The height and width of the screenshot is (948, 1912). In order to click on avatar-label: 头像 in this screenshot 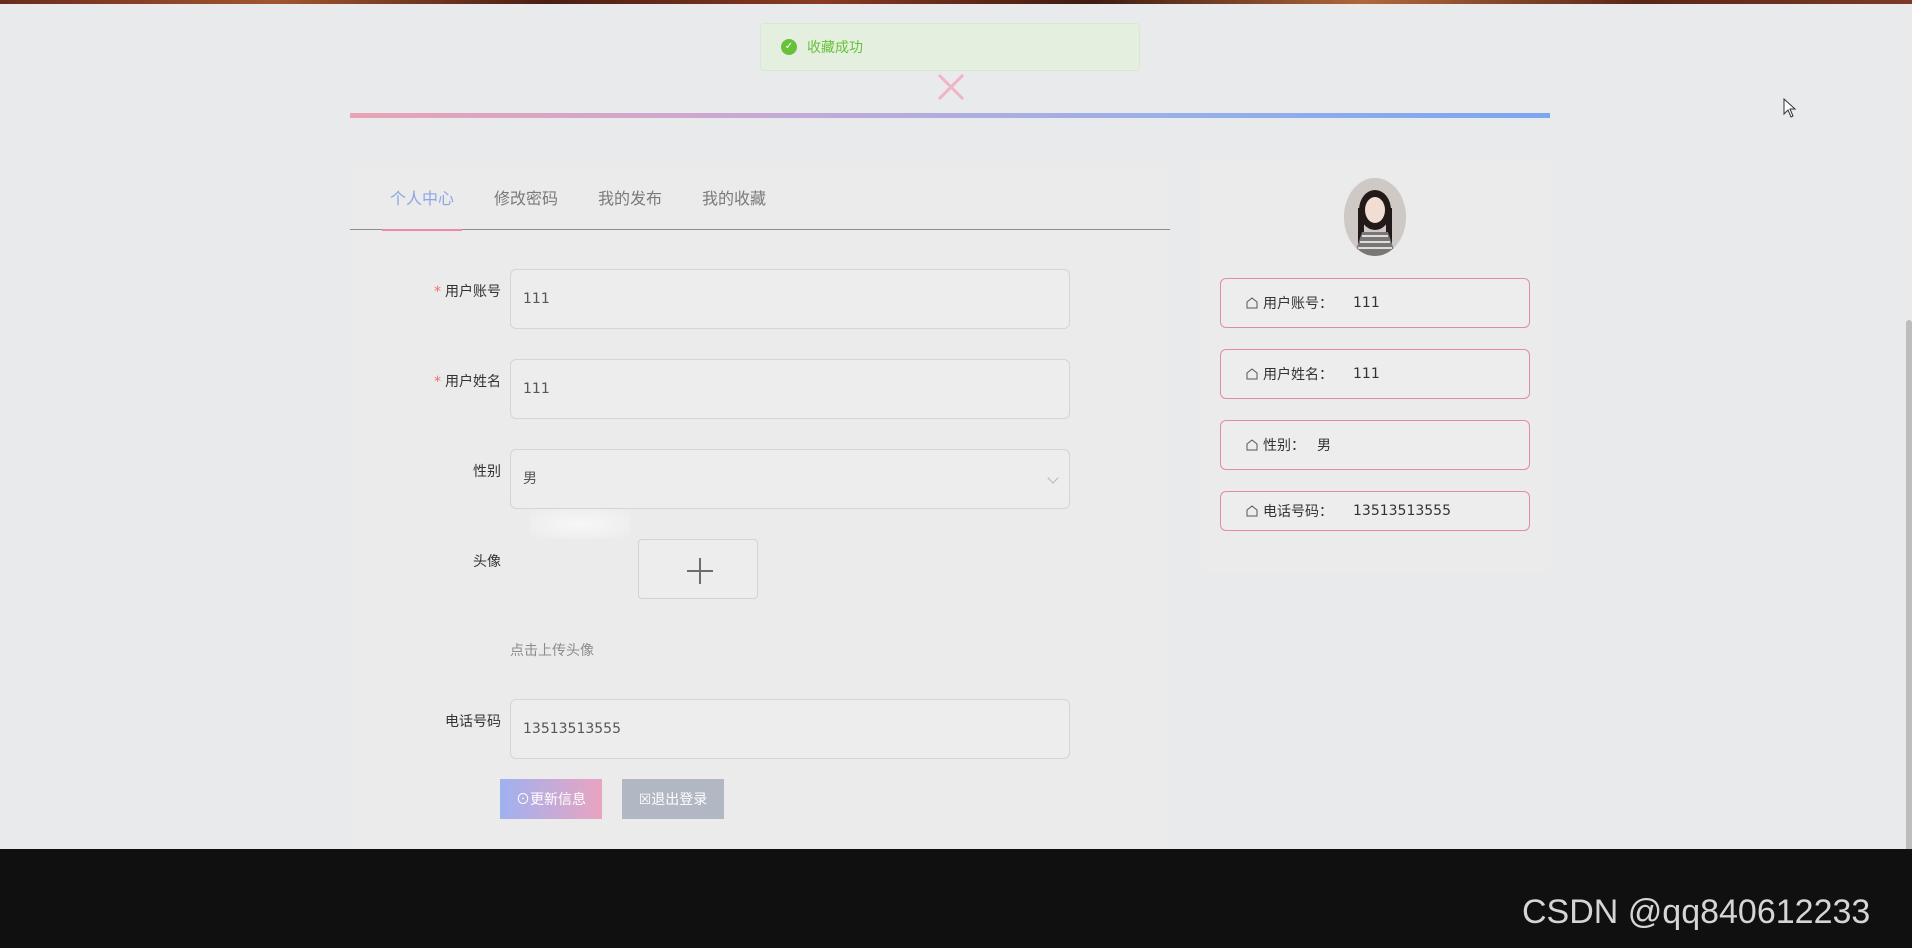, I will do `click(487, 562)`.